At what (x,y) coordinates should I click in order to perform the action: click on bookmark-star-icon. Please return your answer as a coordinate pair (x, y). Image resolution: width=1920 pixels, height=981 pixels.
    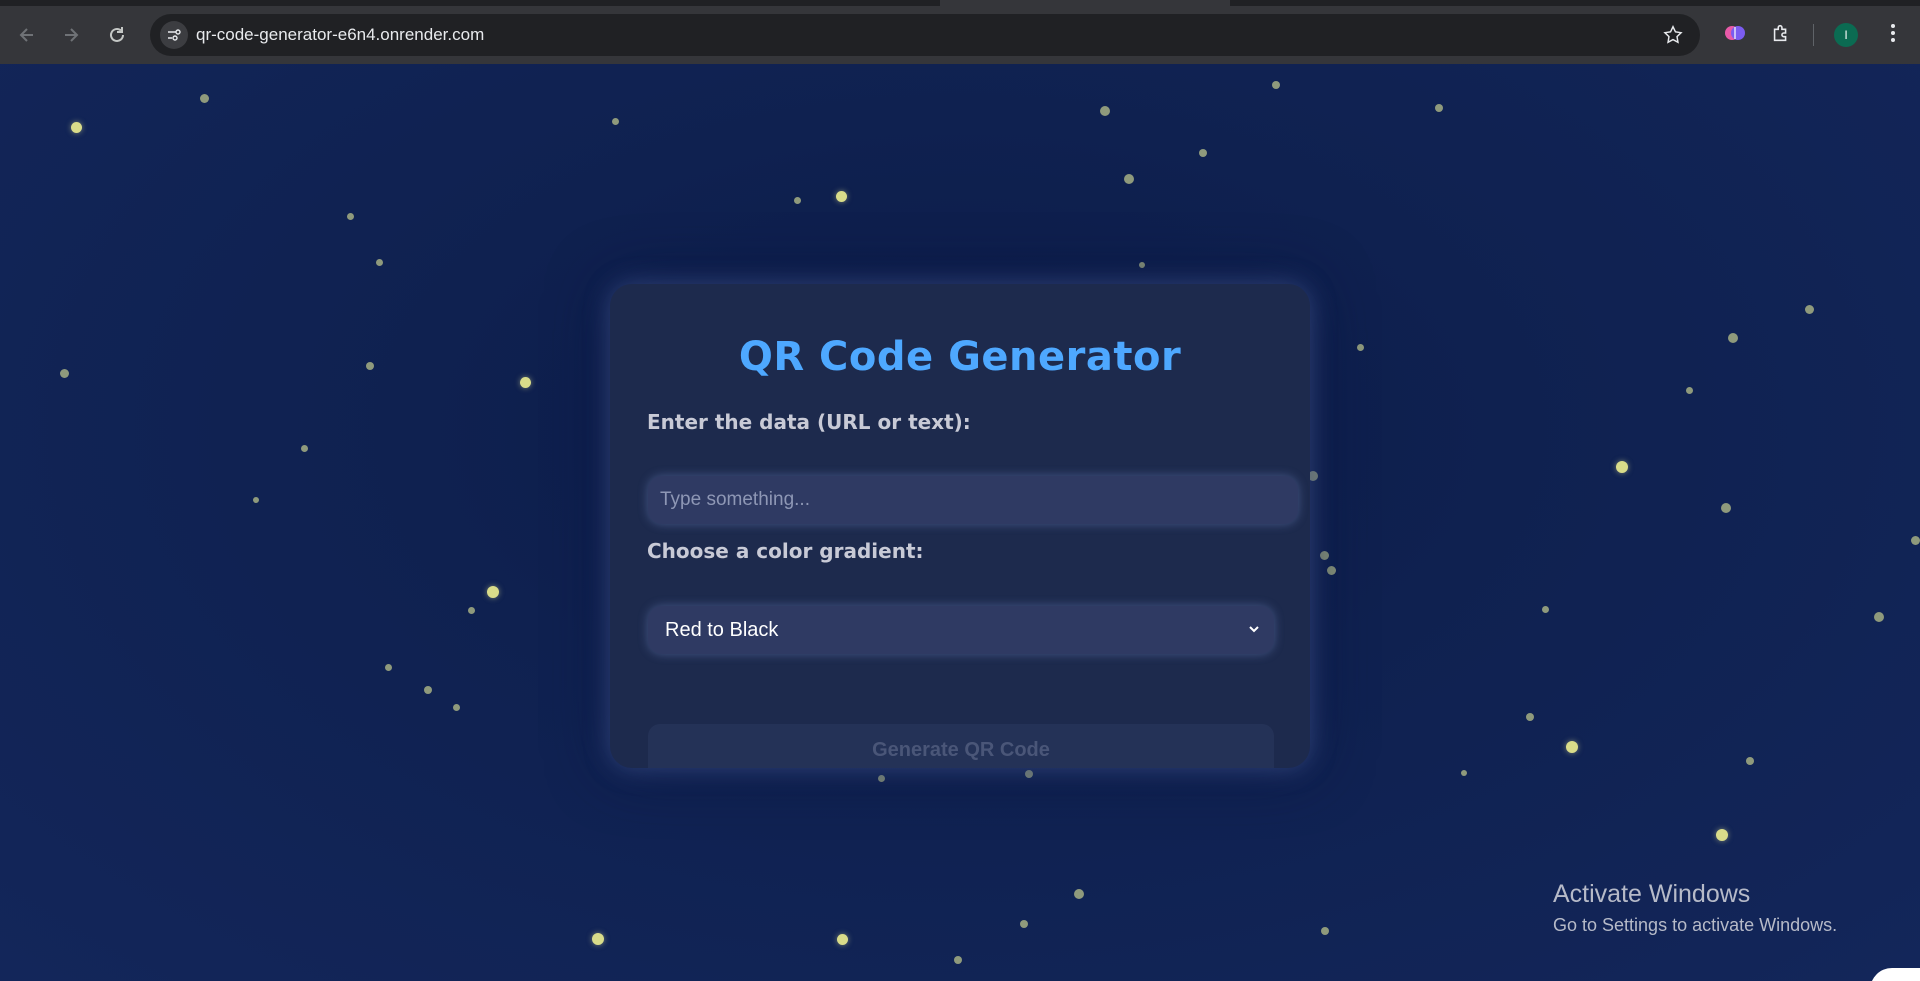
    Looking at the image, I should click on (1673, 37).